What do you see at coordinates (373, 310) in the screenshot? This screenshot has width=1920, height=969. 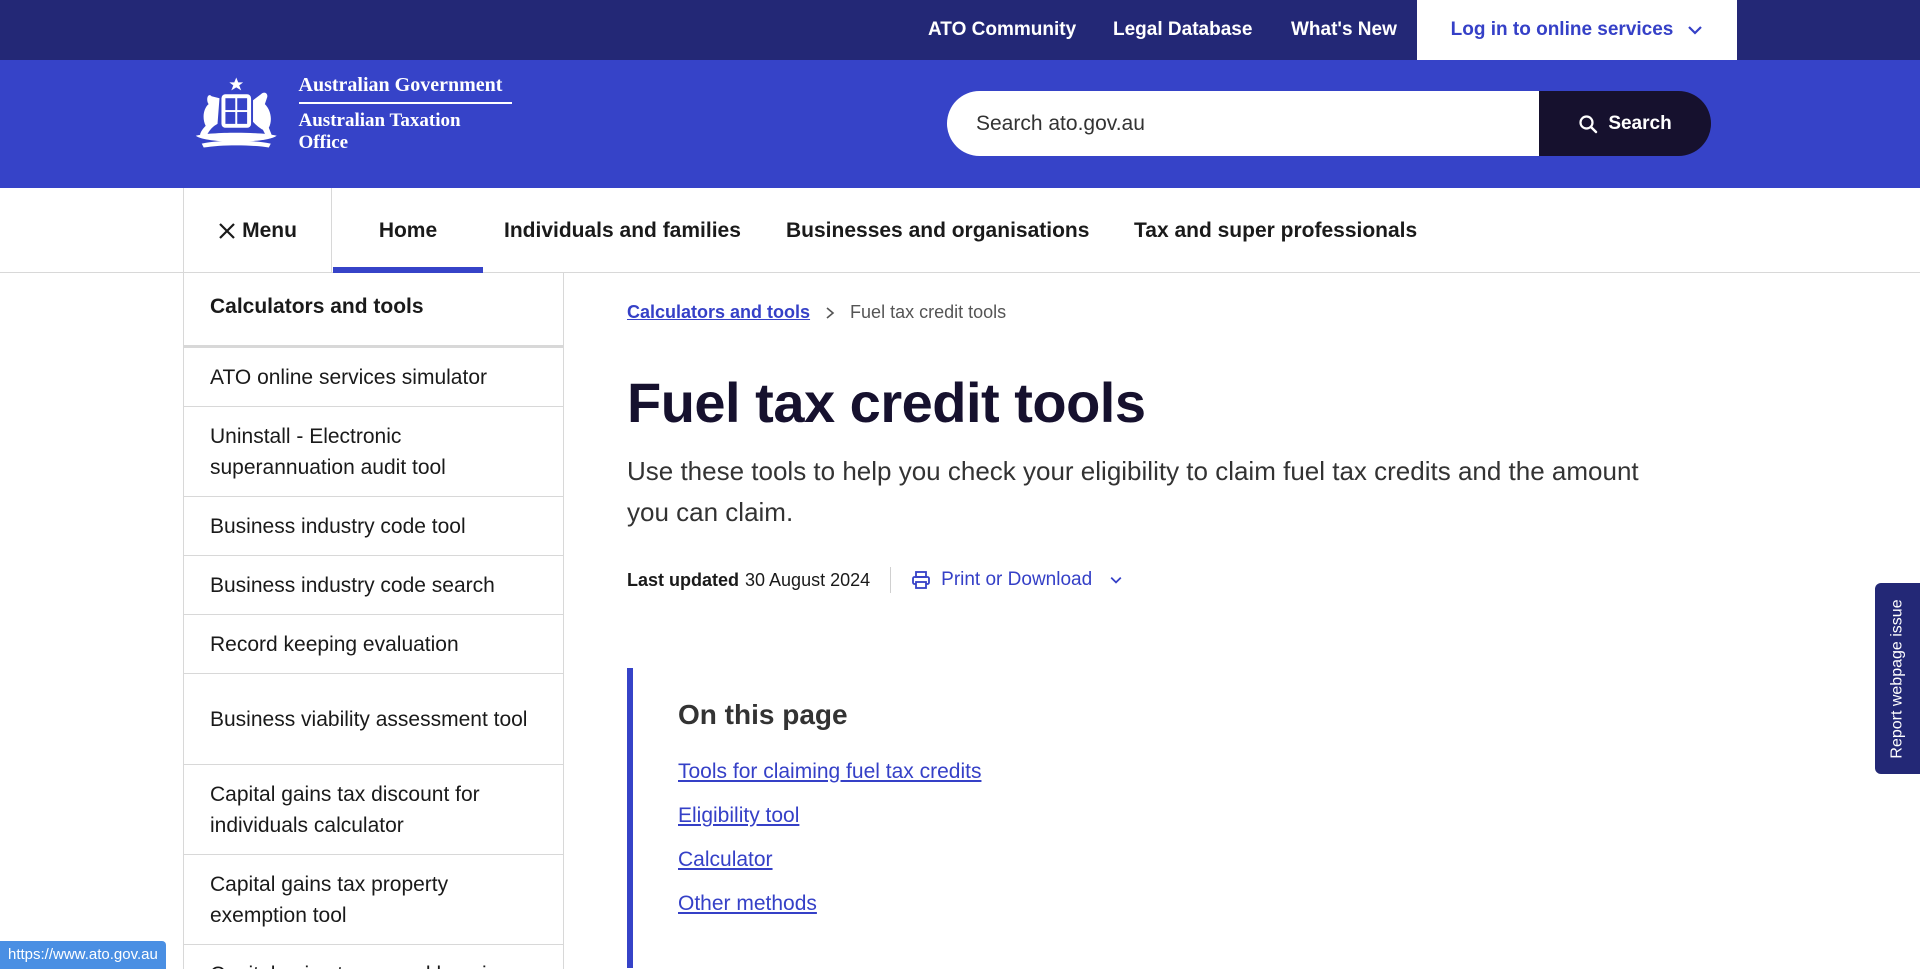 I see `sidebar-heading: Calculators and tools` at bounding box center [373, 310].